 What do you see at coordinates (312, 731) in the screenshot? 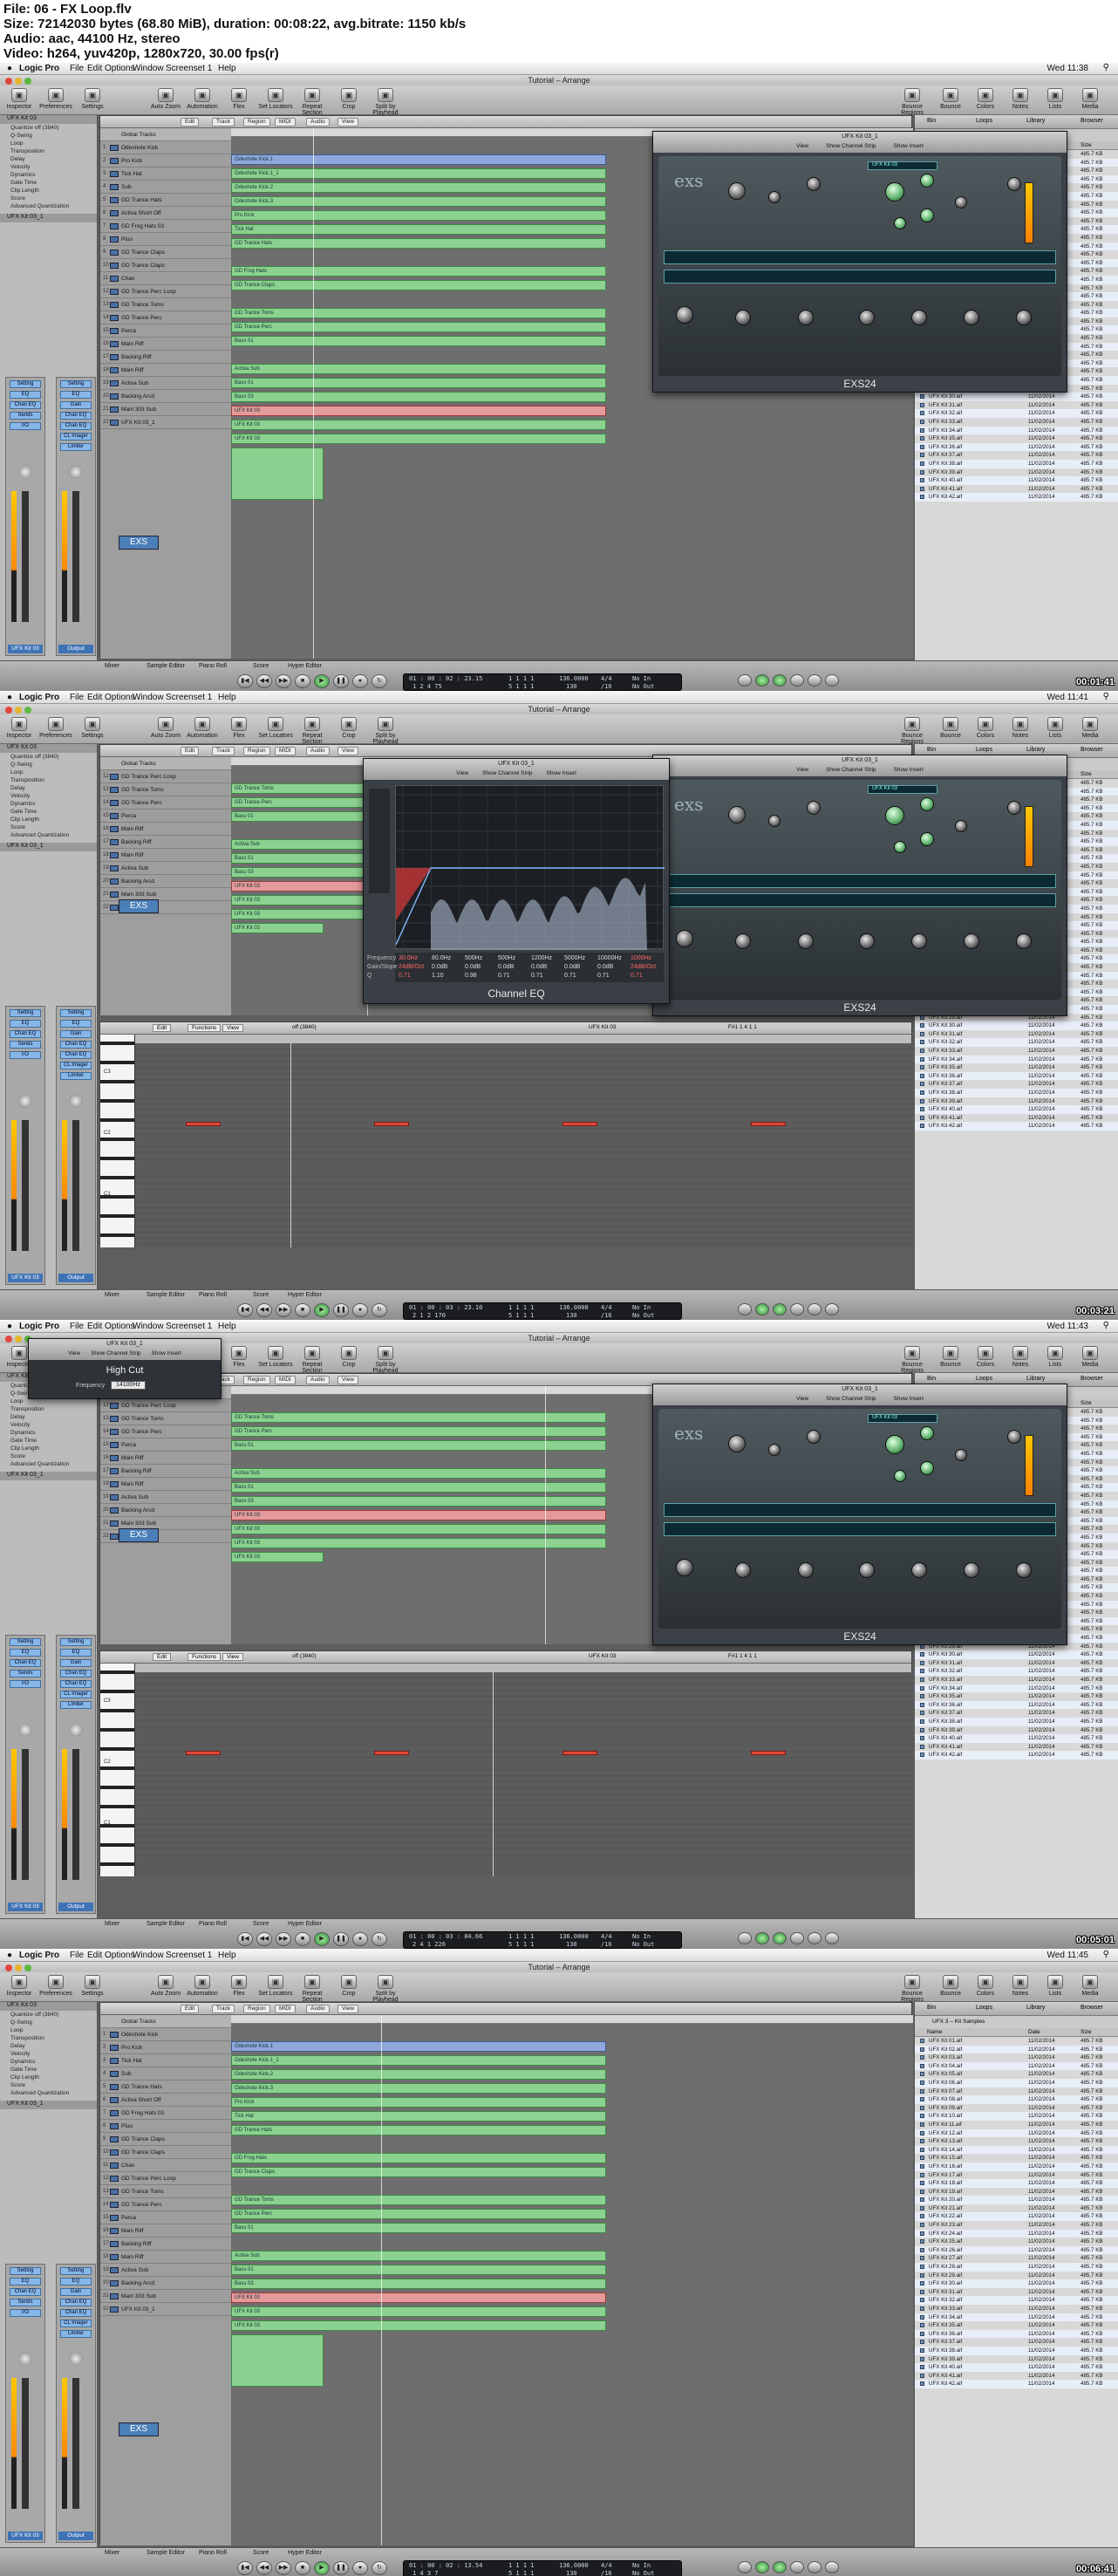
I see `toolbar-button: ▣ Repeat Section` at bounding box center [312, 731].